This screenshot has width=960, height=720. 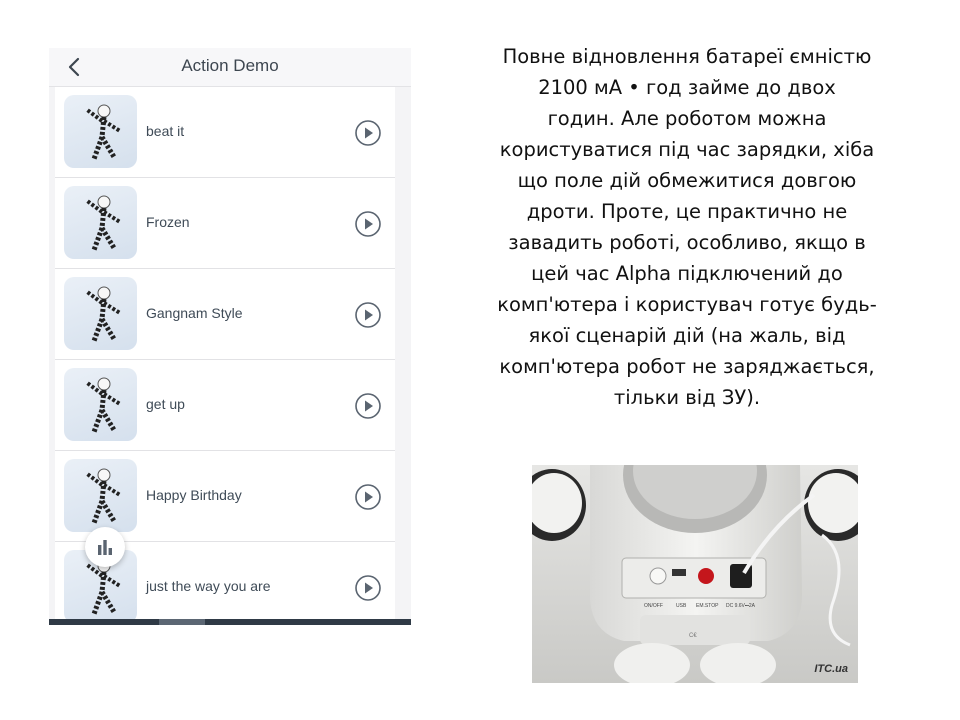 I want to click on robot-back-illustration: ON/OFF USB EM.STOP DC 9.6V⎓2A C€, so click(x=695, y=574).